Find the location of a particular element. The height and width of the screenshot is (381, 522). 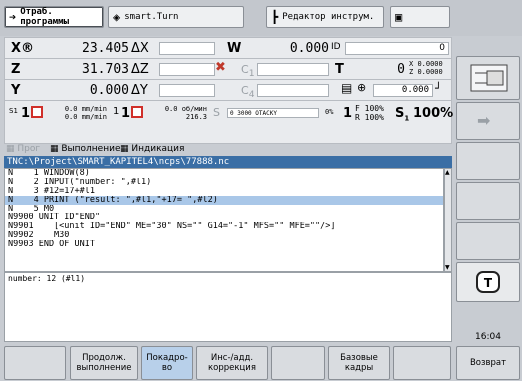

z-axis-label: Z is located at coordinates (16, 69).